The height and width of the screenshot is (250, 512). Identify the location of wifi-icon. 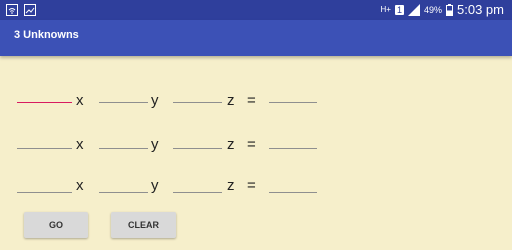
(12, 9).